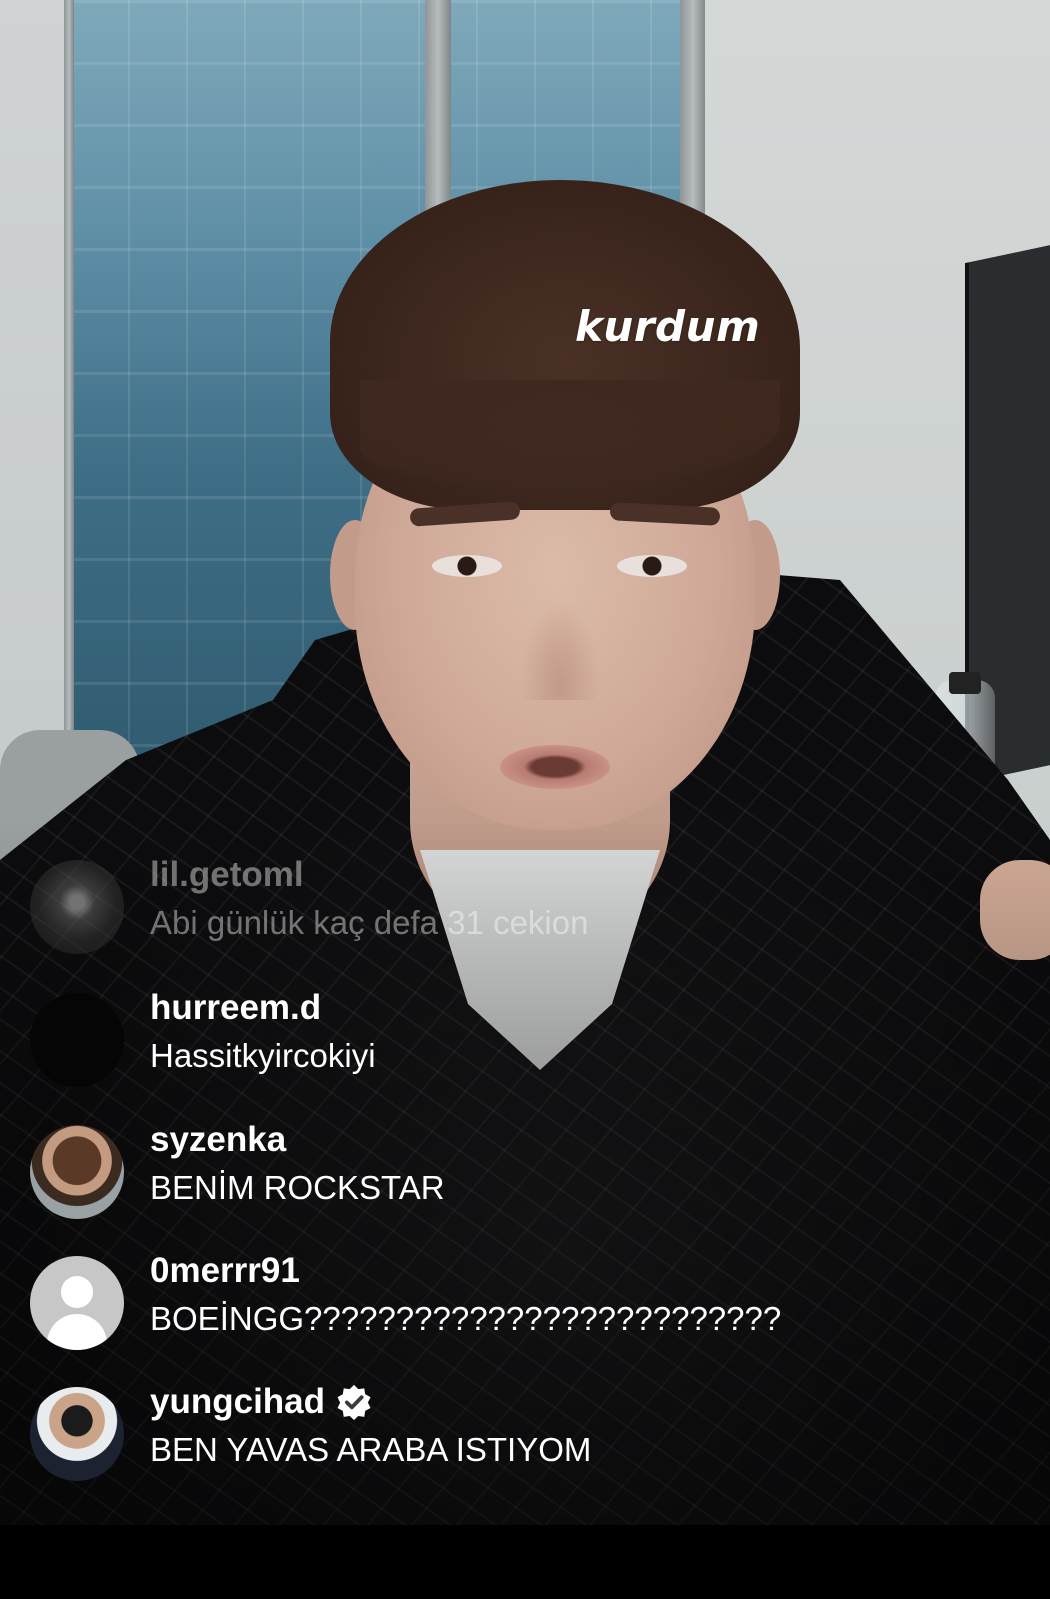  I want to click on username-text: lil.getoml, so click(227, 874).